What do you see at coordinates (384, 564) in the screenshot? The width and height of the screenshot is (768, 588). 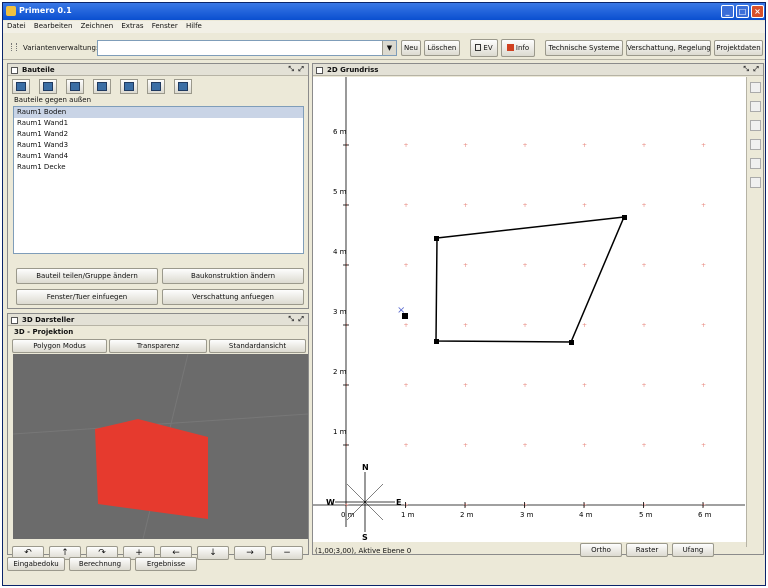 I see `bottom-tabs: Eingabedoku Berechnung Ergebnisse` at bounding box center [384, 564].